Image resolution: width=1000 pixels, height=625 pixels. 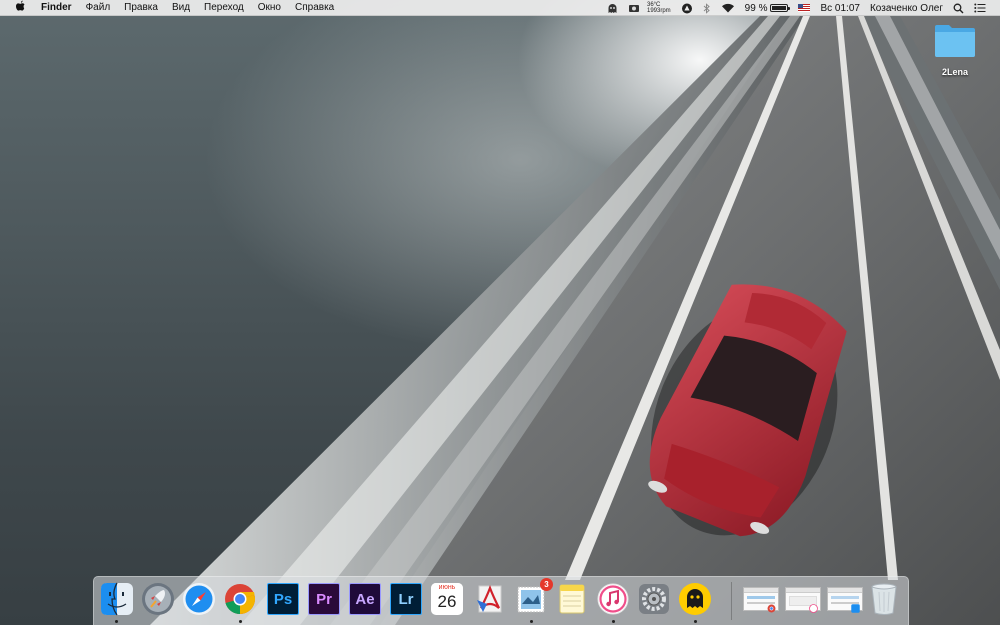 What do you see at coordinates (314, 8) in the screenshot?
I see `menu-help: Справка` at bounding box center [314, 8].